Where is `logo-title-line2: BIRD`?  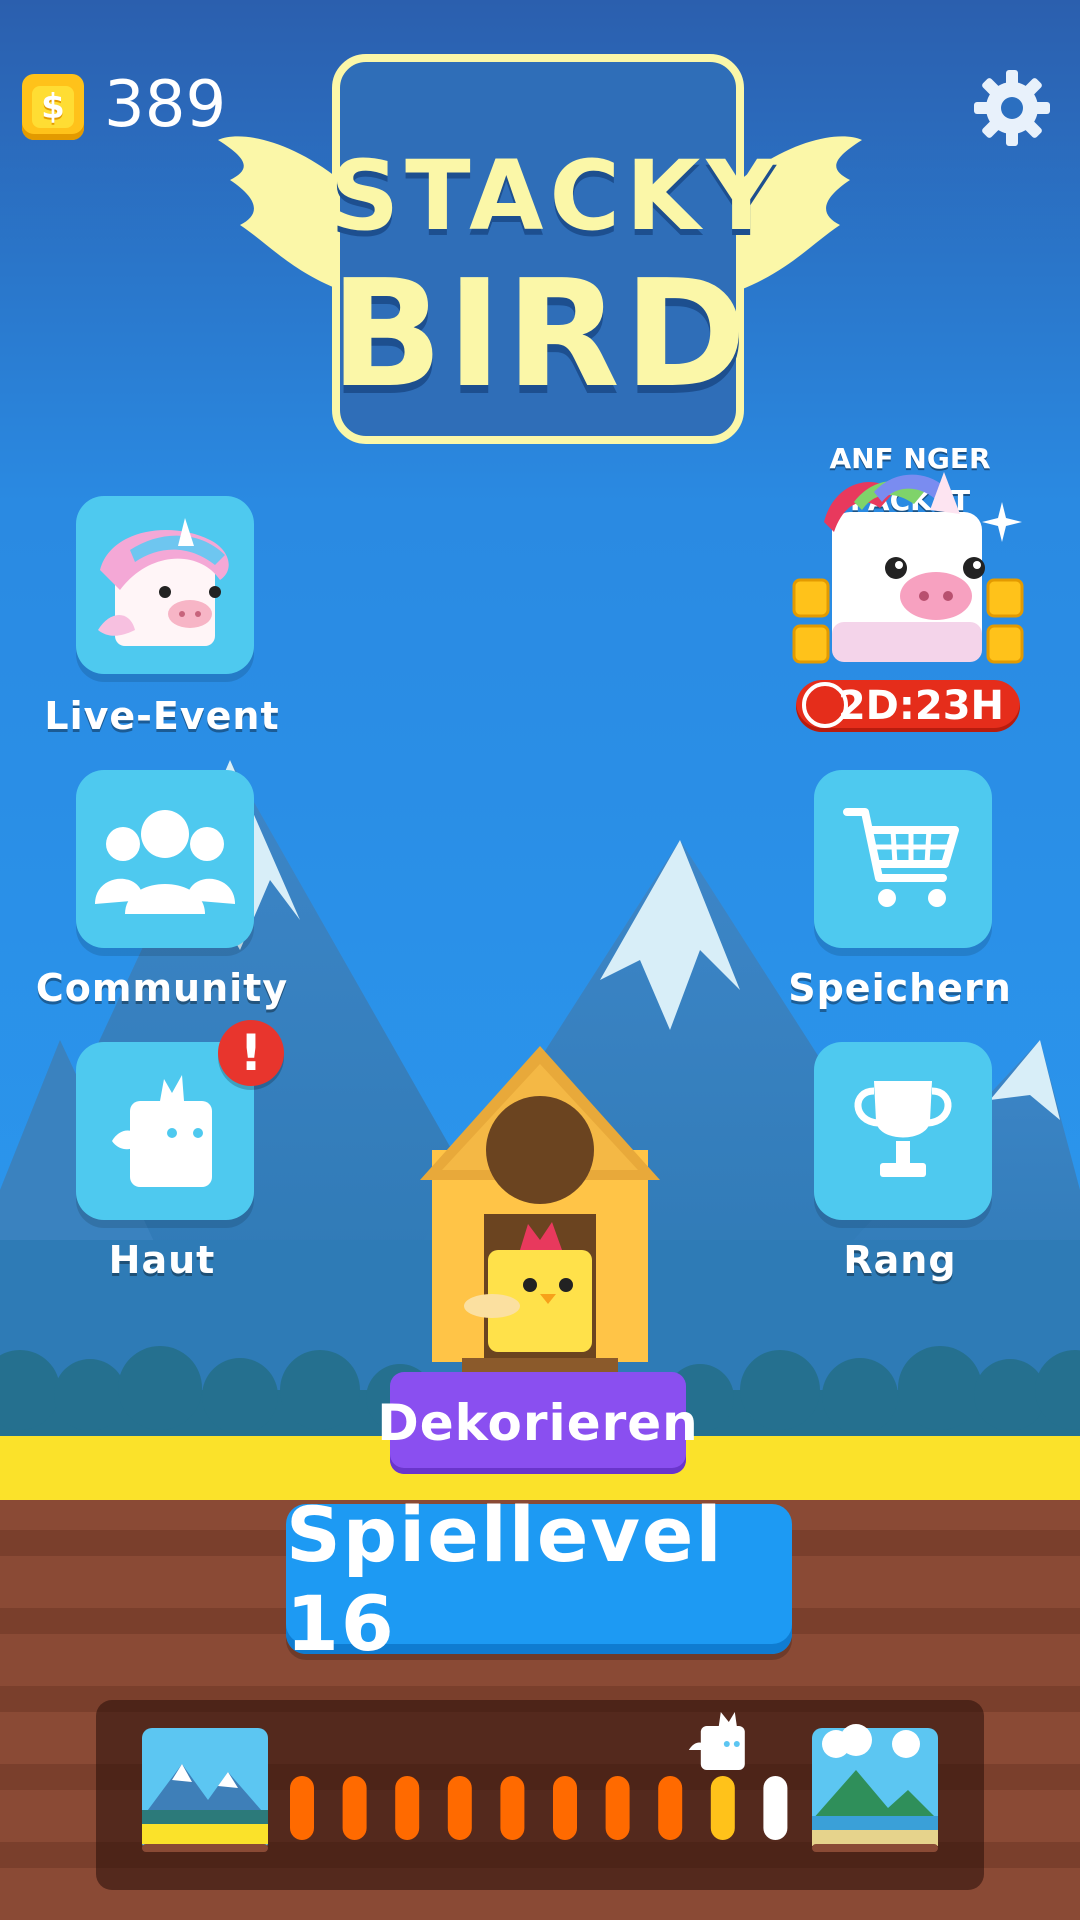 logo-title-line2: BIRD is located at coordinates (540, 334).